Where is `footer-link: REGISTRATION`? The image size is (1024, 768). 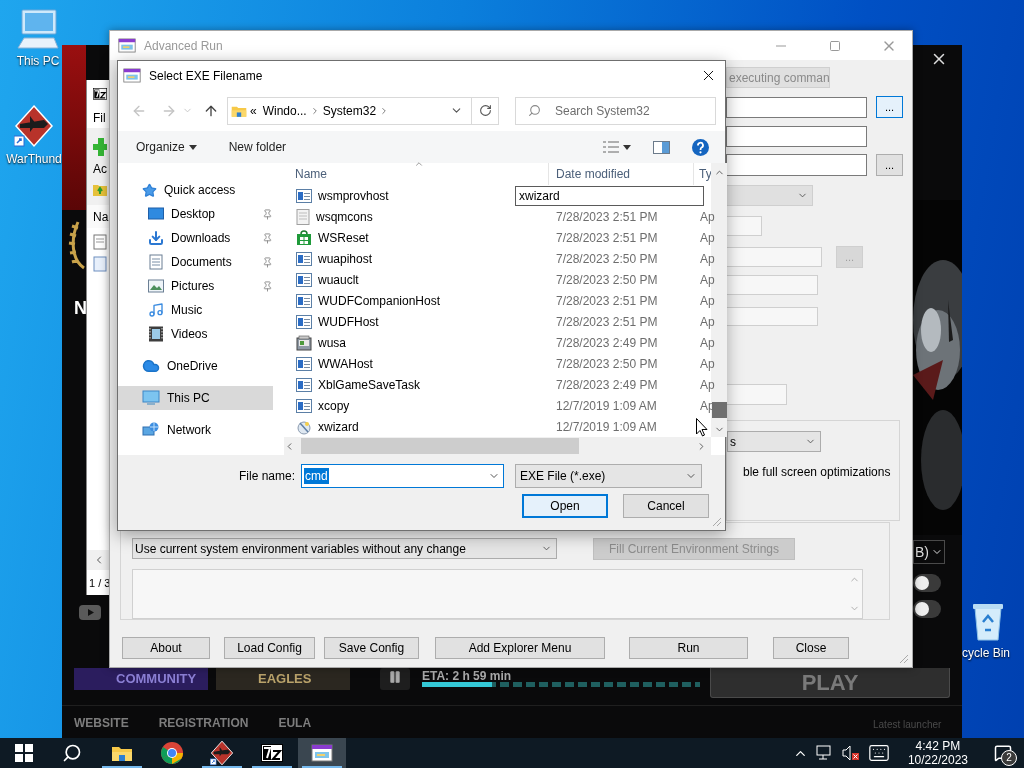
footer-link: REGISTRATION is located at coordinates (203, 723).